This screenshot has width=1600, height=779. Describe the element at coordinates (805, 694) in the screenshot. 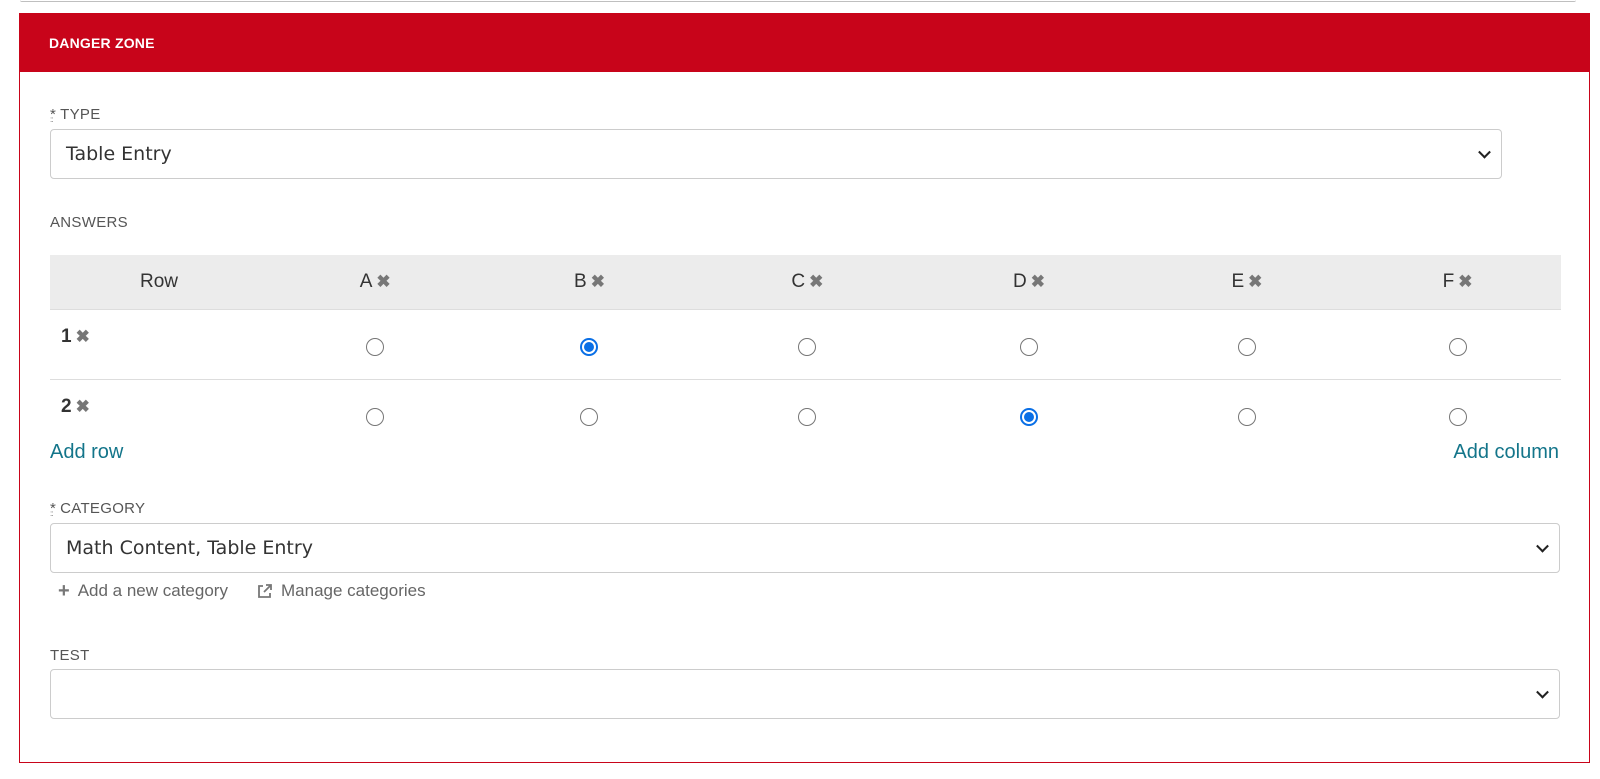

I see `test-select` at that location.